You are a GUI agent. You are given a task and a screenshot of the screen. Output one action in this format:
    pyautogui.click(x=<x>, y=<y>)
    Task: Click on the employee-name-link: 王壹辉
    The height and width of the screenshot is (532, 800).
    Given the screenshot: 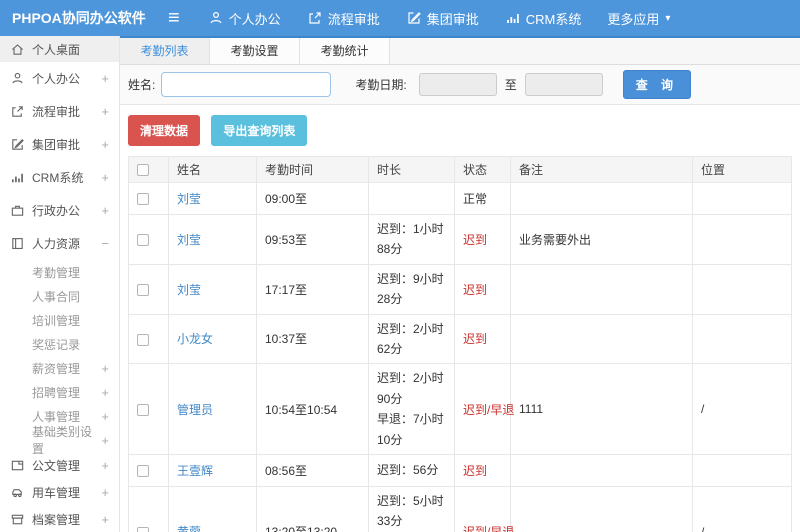 What is the action you would take?
    pyautogui.click(x=195, y=471)
    